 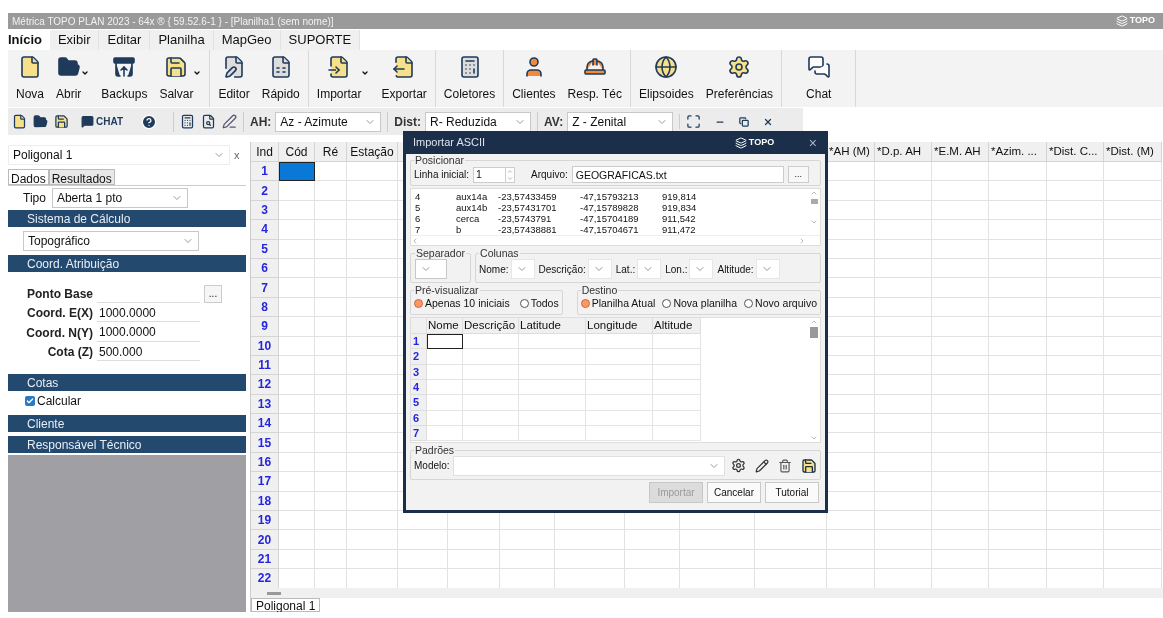 What do you see at coordinates (666, 78) in the screenshot?
I see `ribbon-button: Elipsoides` at bounding box center [666, 78].